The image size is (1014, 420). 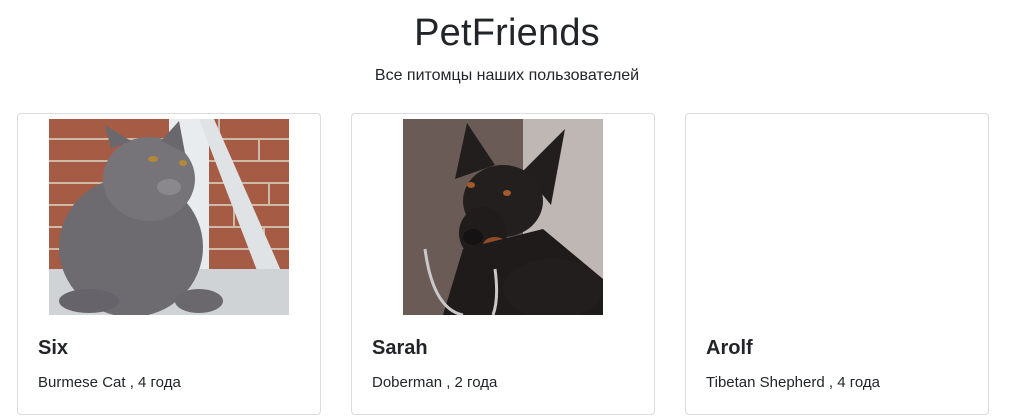 I want to click on site-title: PetFriends, so click(x=507, y=33).